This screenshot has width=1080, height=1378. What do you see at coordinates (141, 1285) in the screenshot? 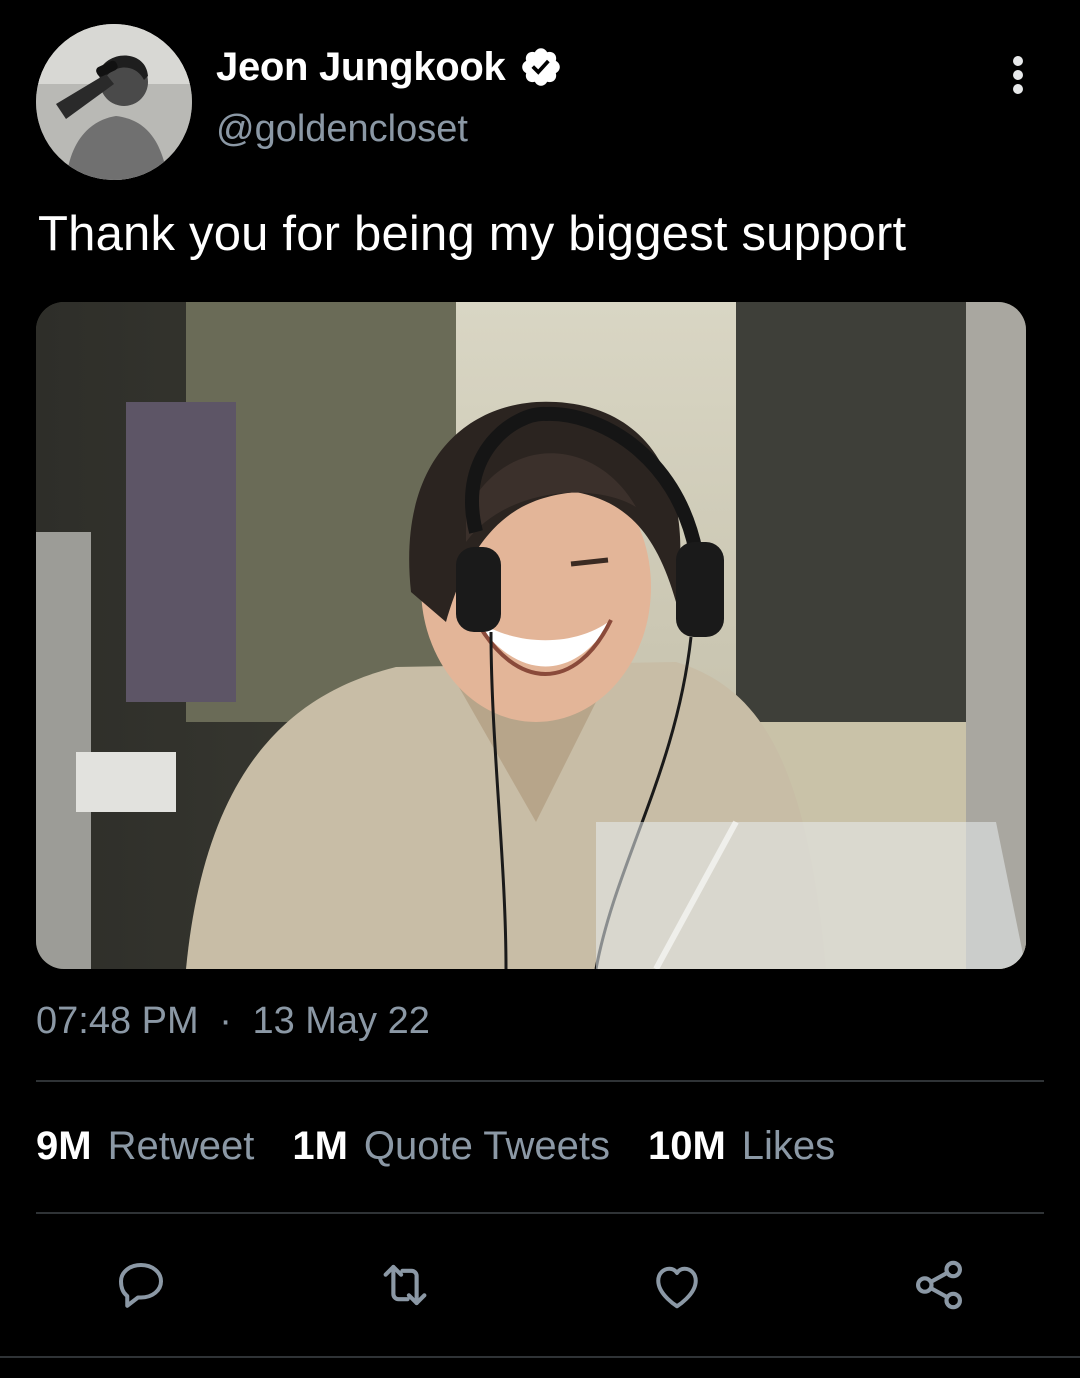
I see `reply-icon` at bounding box center [141, 1285].